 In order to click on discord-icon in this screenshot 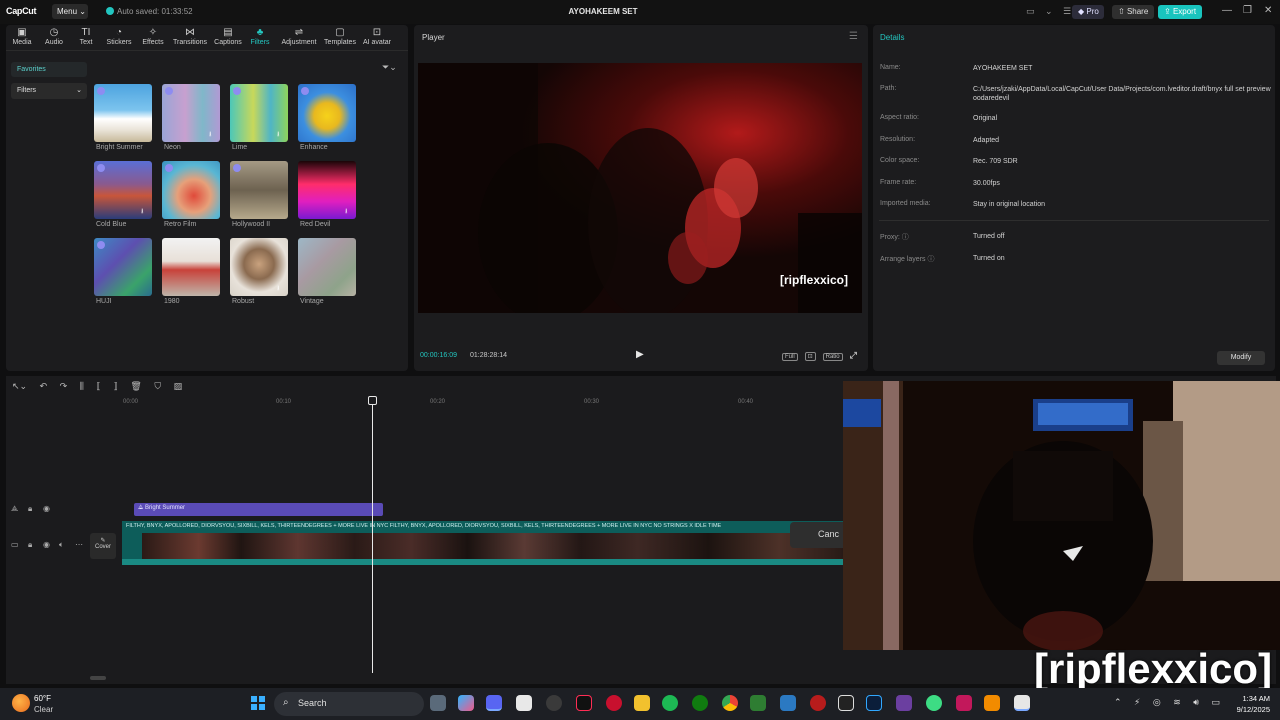, I will do `click(494, 703)`.